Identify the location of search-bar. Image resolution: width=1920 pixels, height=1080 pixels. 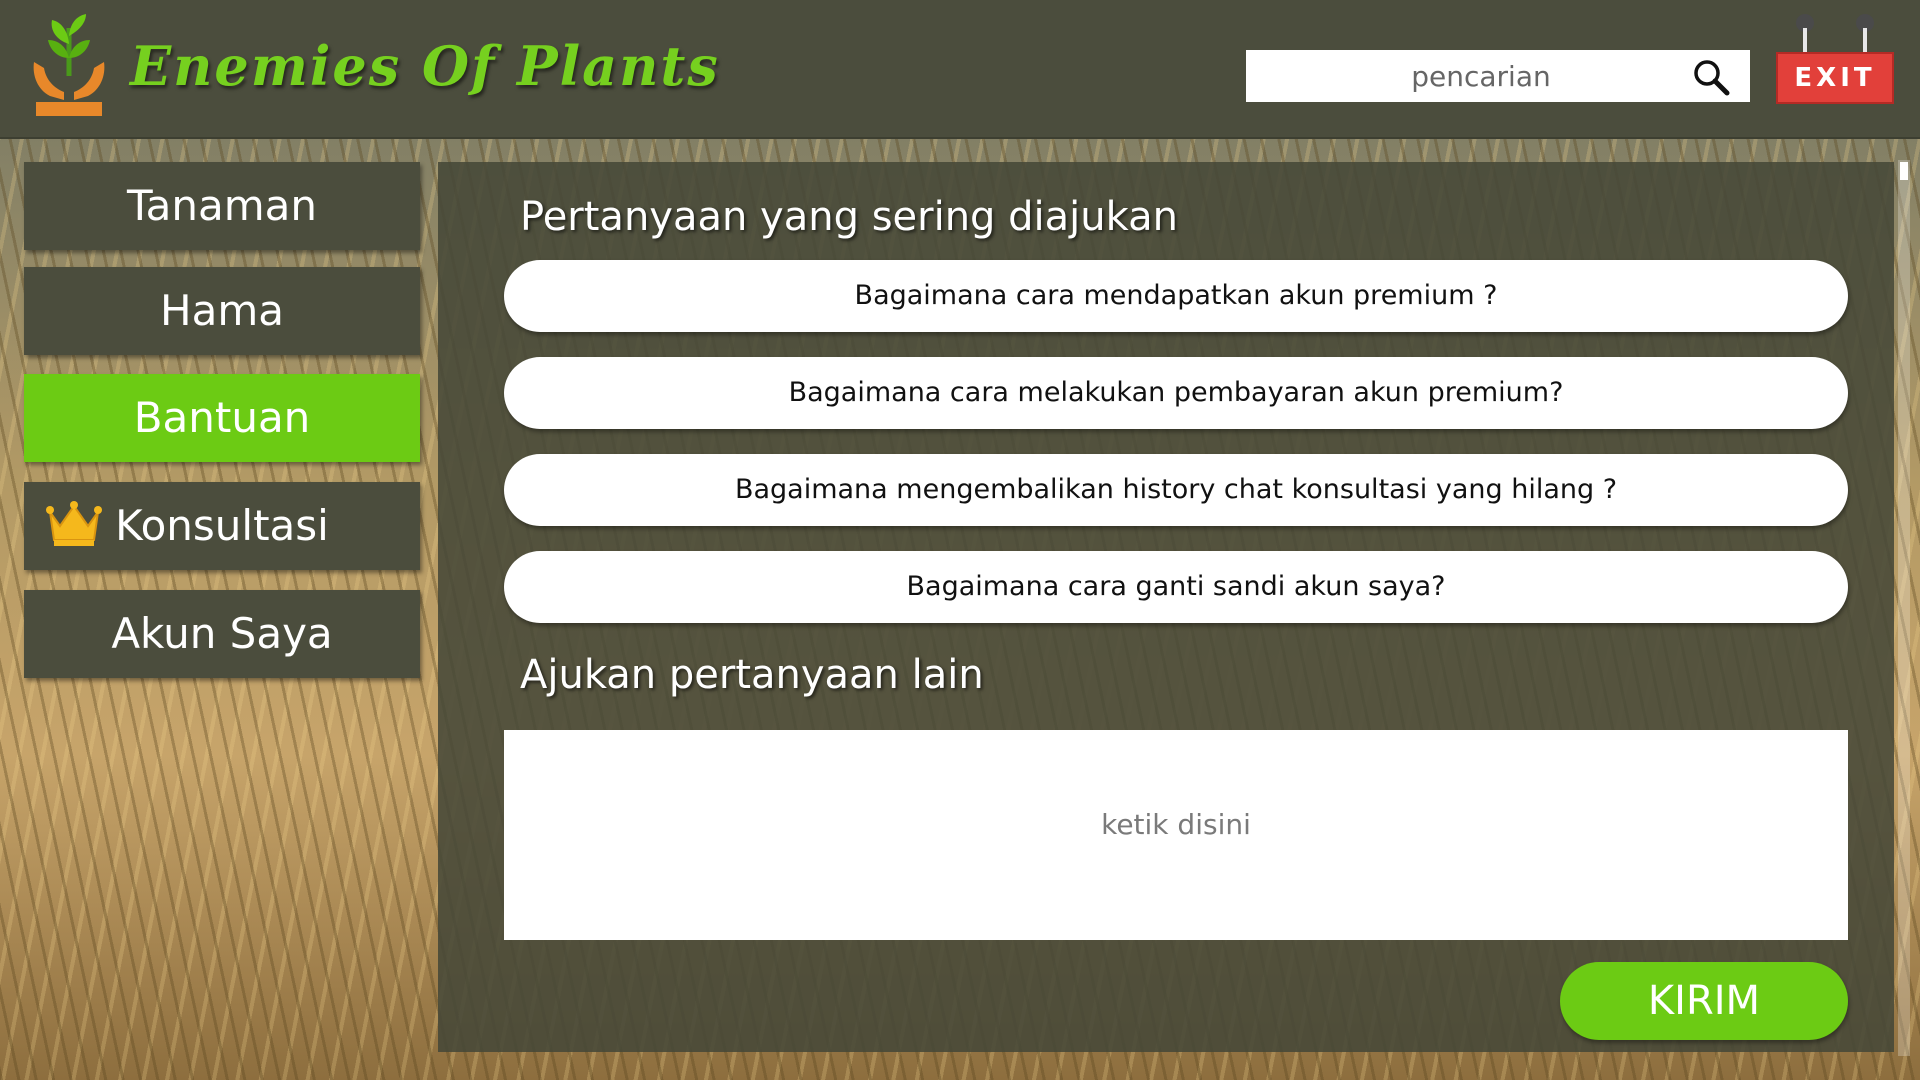
(1498, 76).